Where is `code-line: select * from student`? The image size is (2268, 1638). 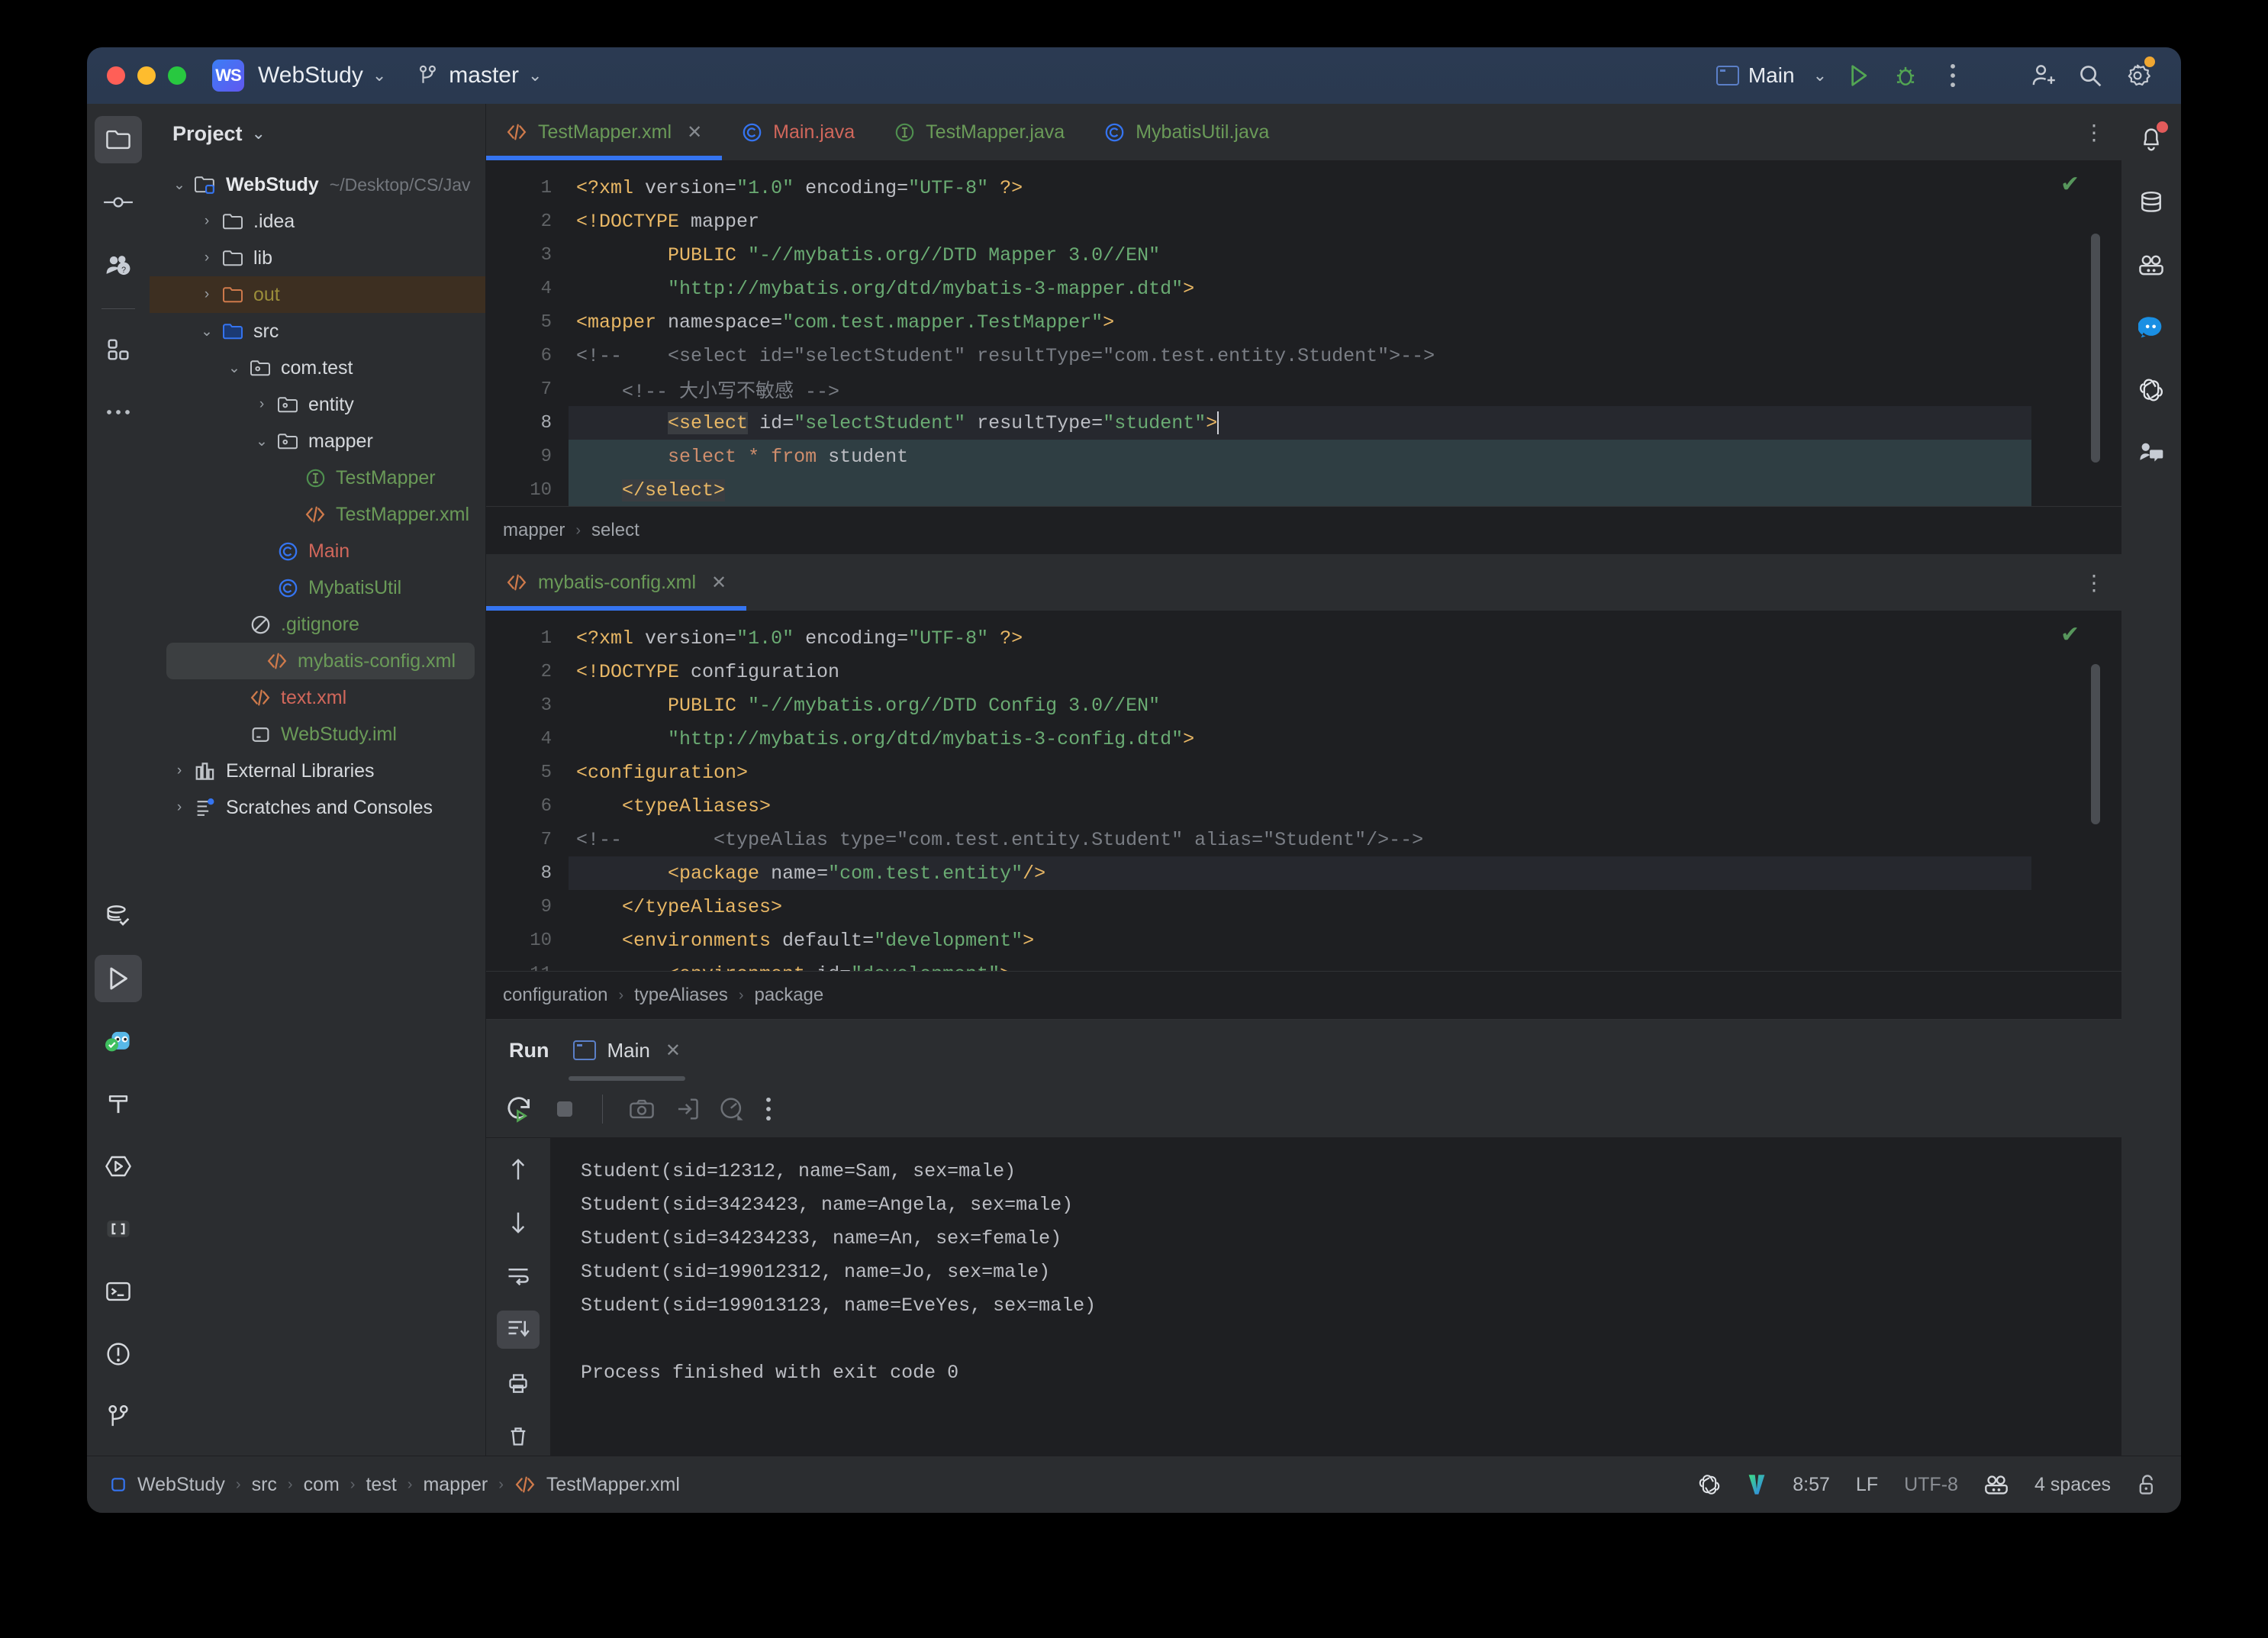 code-line: select * from student is located at coordinates (1300, 456).